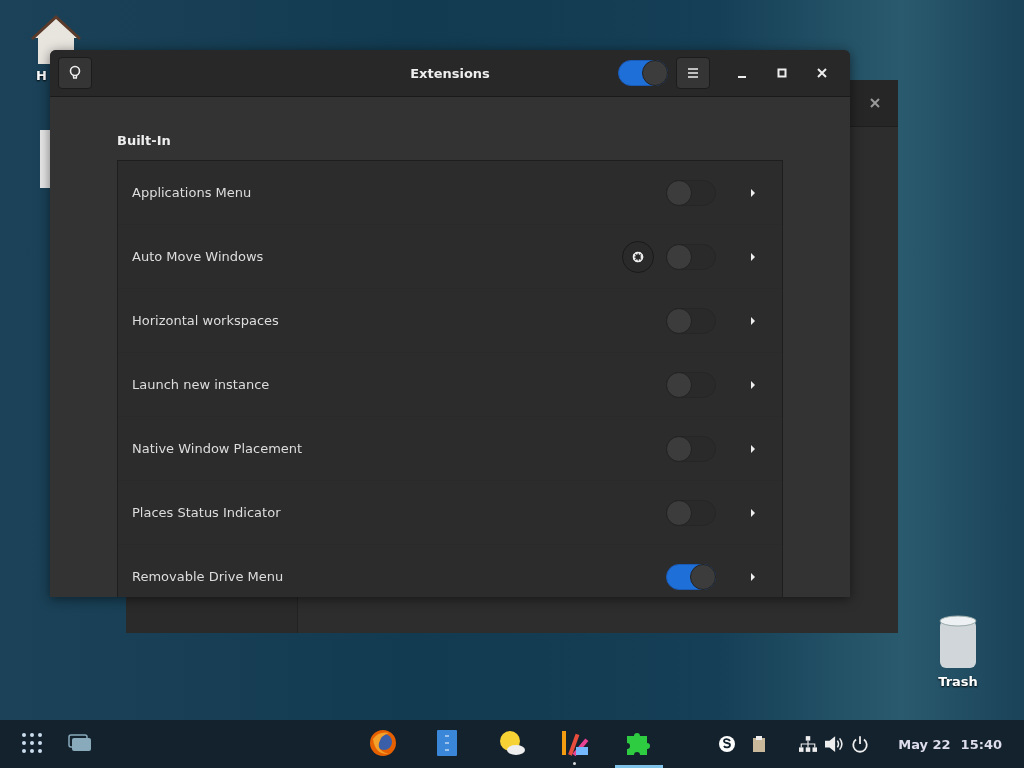 The image size is (1024, 768). Describe the element at coordinates (206, 320) in the screenshot. I see `extension-name: Horizontal workspaces` at that location.